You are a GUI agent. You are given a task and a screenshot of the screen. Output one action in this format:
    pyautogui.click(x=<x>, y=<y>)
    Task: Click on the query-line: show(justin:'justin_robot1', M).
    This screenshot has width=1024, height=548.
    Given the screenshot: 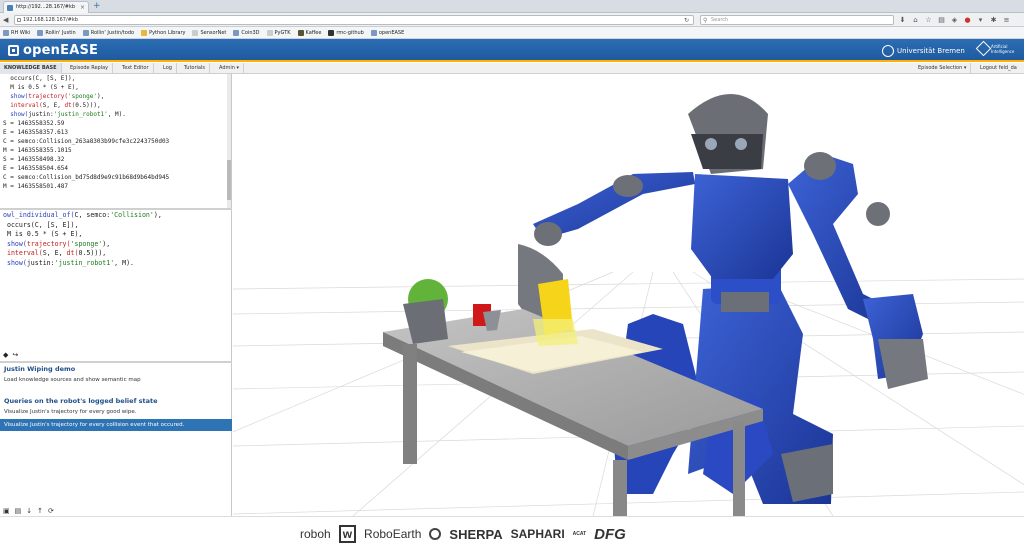 What is the action you would take?
    pyautogui.click(x=116, y=264)
    